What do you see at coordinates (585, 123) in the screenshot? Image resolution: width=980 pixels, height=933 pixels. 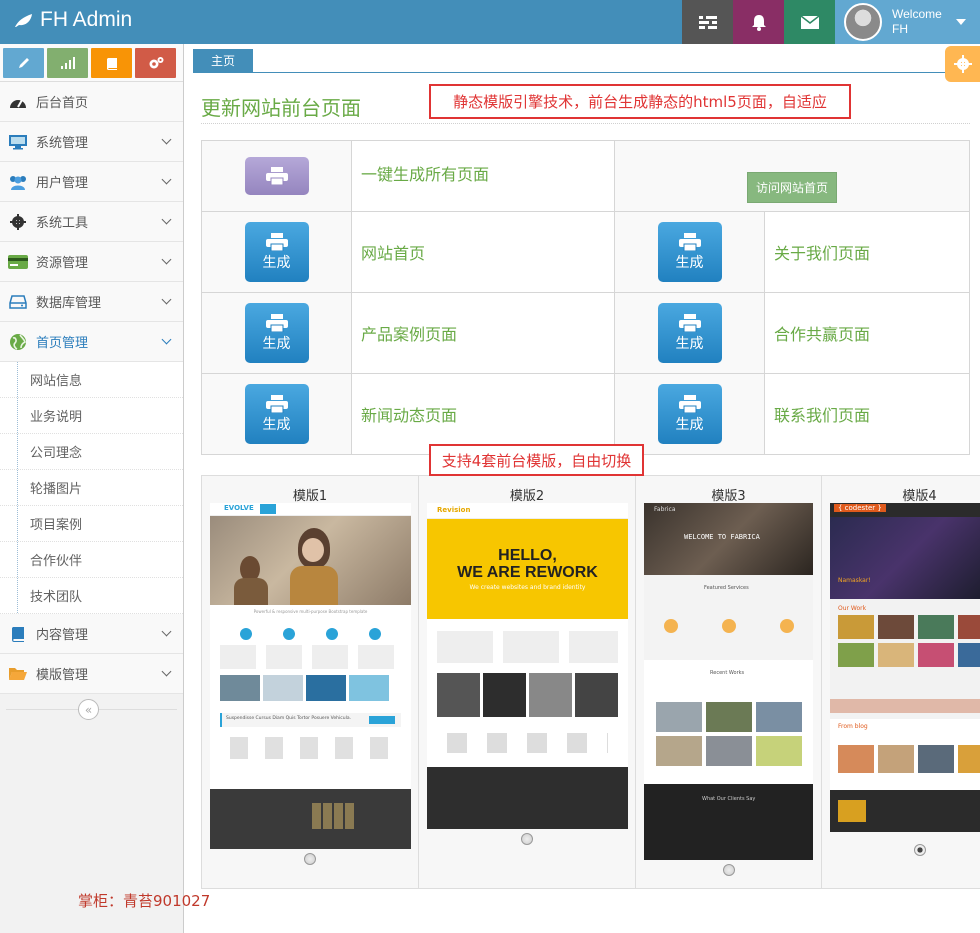 I see `title-divider` at bounding box center [585, 123].